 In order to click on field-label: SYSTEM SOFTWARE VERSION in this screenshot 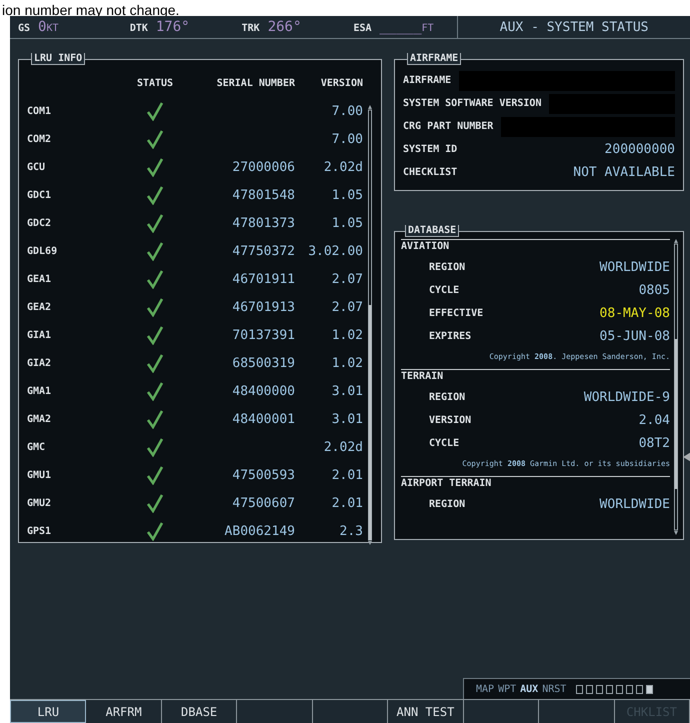, I will do `click(472, 103)`.